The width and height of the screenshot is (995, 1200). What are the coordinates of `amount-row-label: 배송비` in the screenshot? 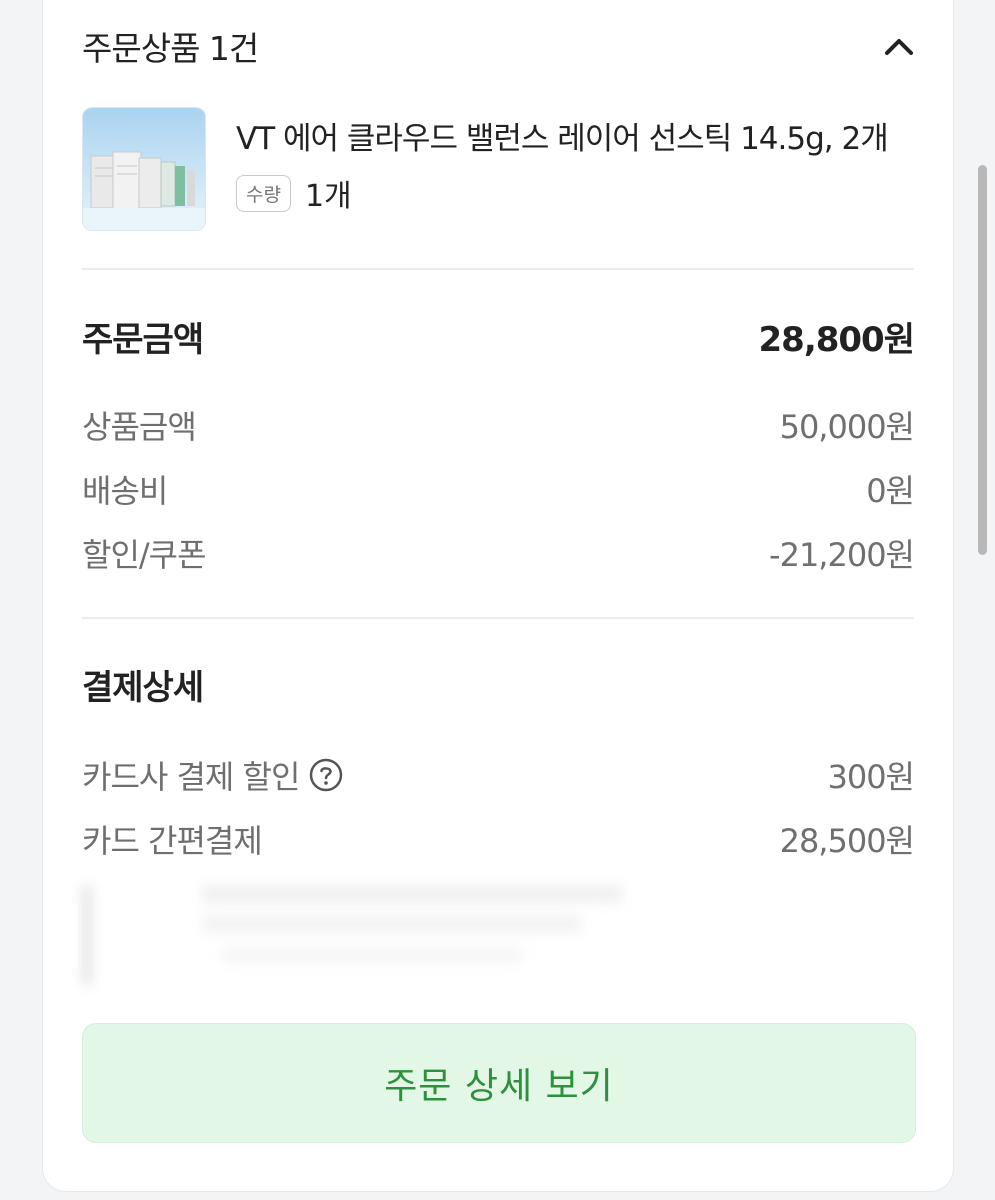 It's located at (125, 491).